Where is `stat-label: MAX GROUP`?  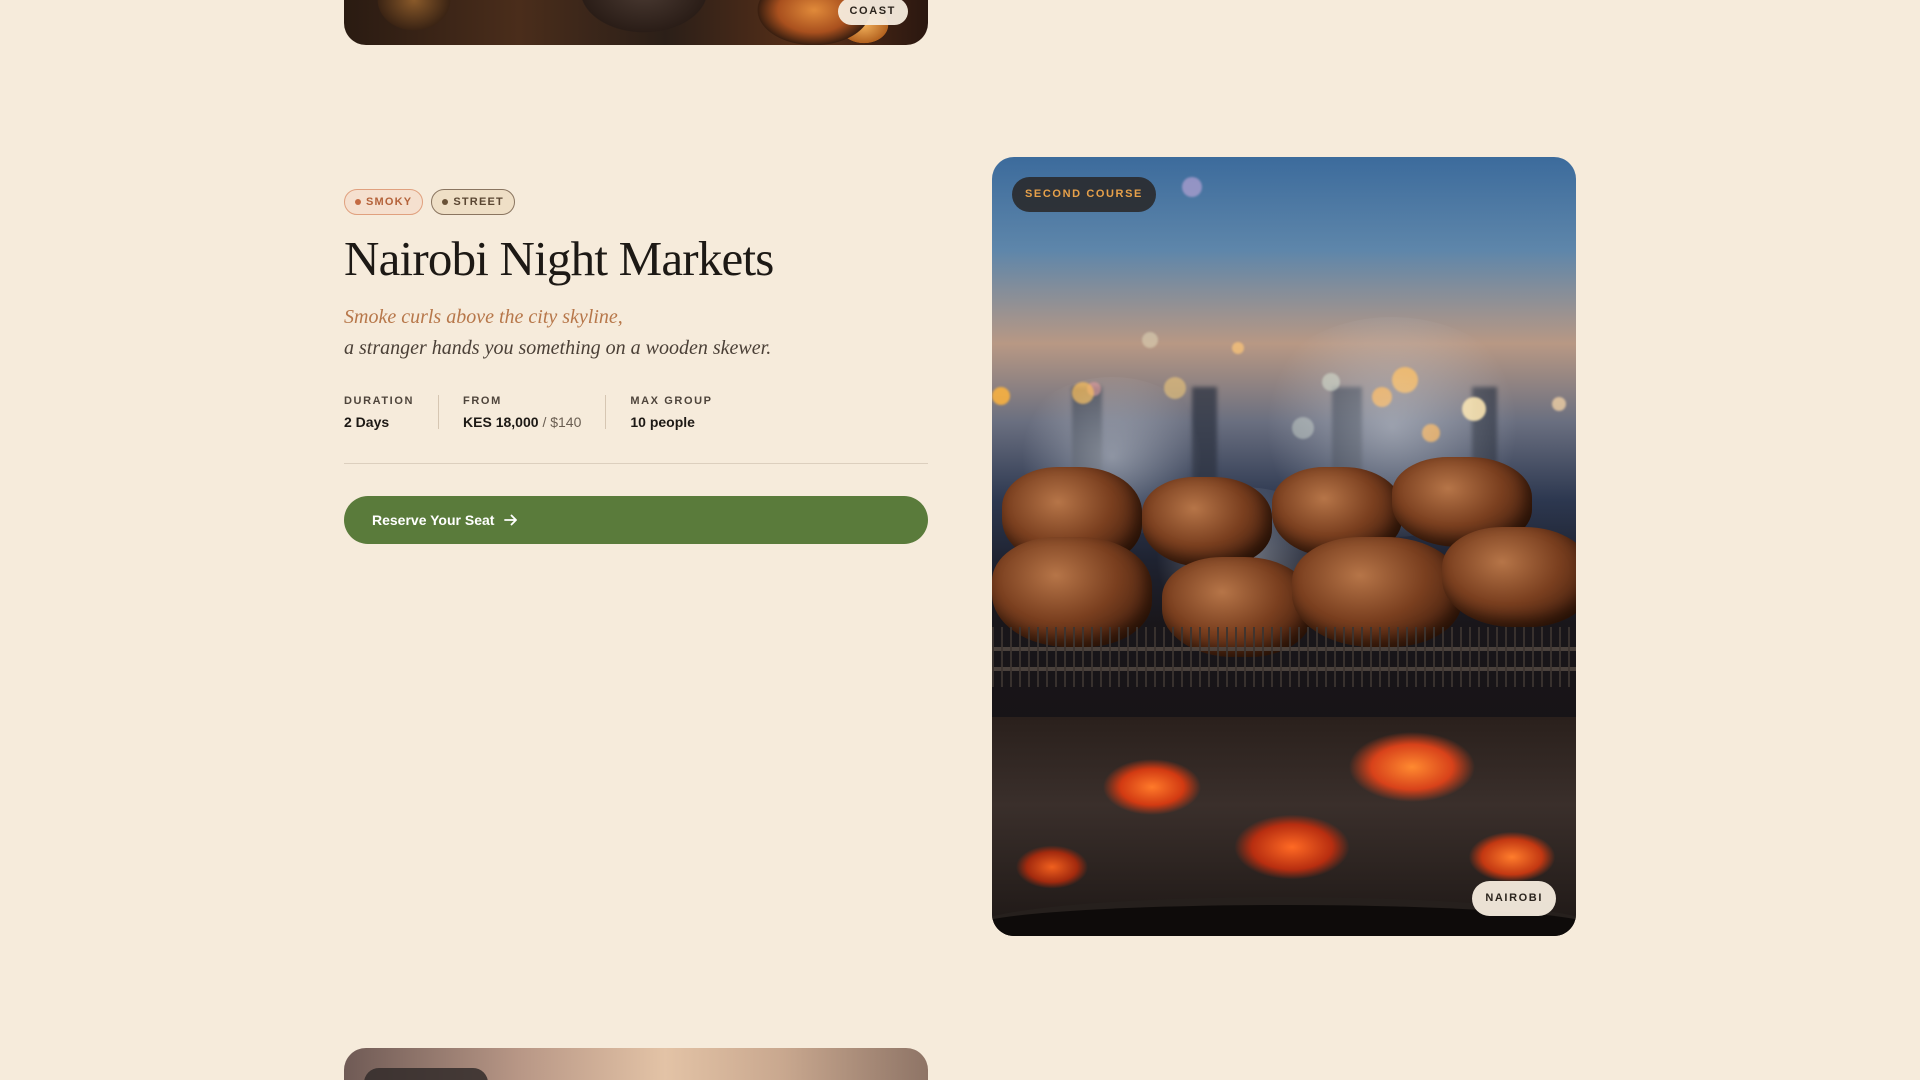 stat-label: MAX GROUP is located at coordinates (671, 401).